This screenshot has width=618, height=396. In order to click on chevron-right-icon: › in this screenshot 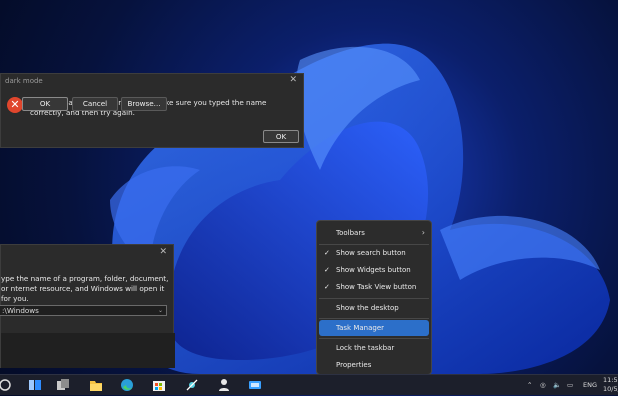, I will do `click(423, 232)`.